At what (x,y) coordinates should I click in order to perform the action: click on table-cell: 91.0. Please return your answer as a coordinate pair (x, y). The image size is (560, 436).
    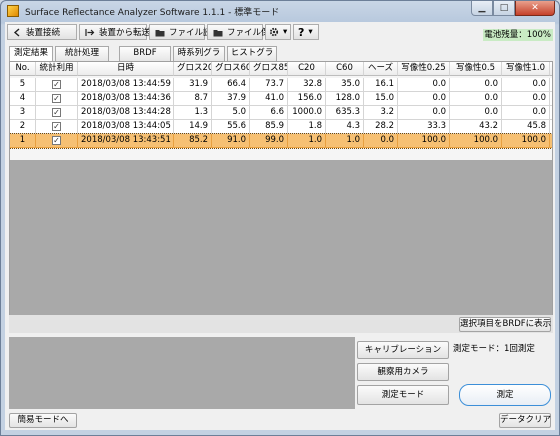
    Looking at the image, I should click on (231, 141).